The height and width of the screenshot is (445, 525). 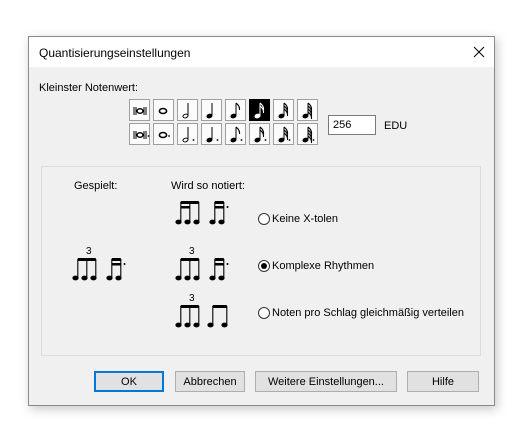 What do you see at coordinates (261, 52) in the screenshot?
I see `title-bar: Quantisierungseinstellungen` at bounding box center [261, 52].